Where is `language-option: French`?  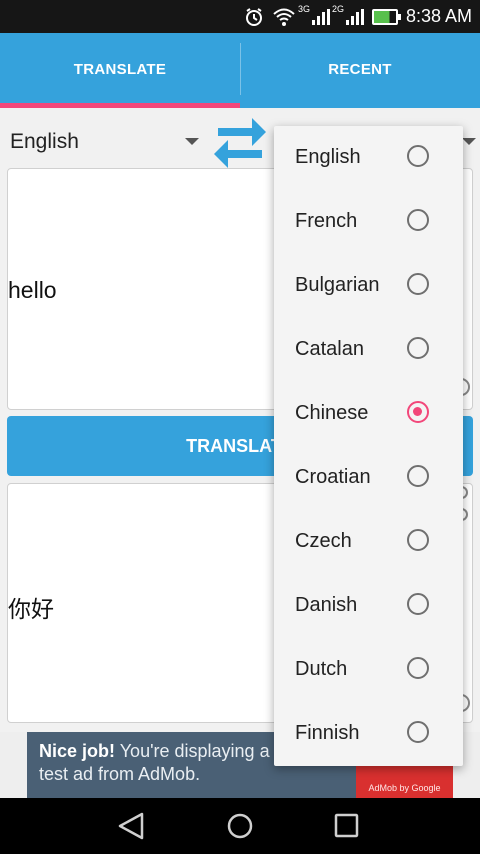
language-option: French is located at coordinates (368, 222).